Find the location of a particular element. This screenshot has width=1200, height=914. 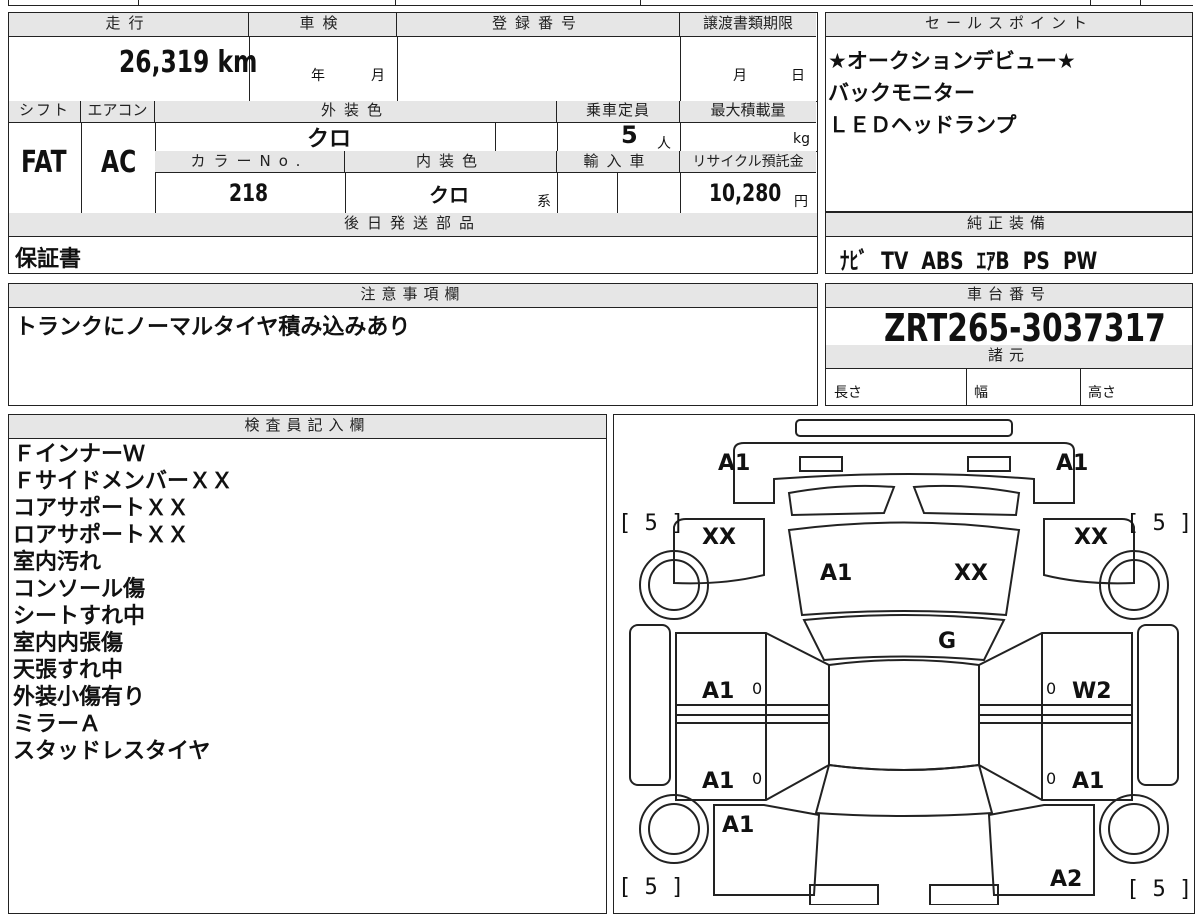

ac-value: AC is located at coordinates (119, 162).